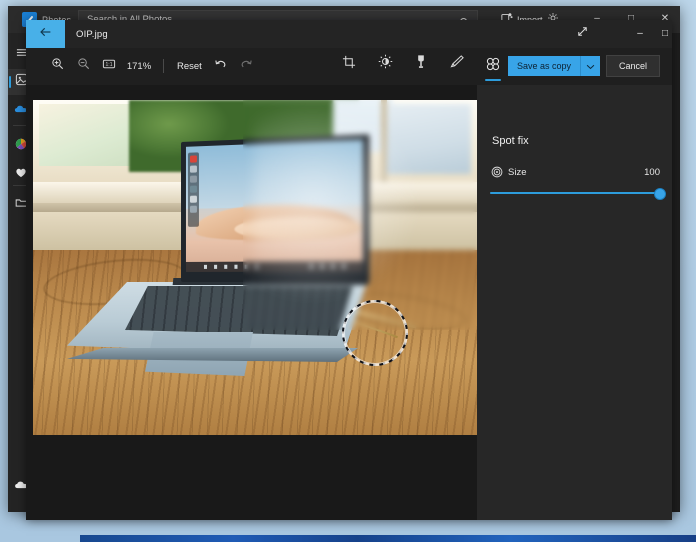  I want to click on photo-screen-dock, so click(193, 189).